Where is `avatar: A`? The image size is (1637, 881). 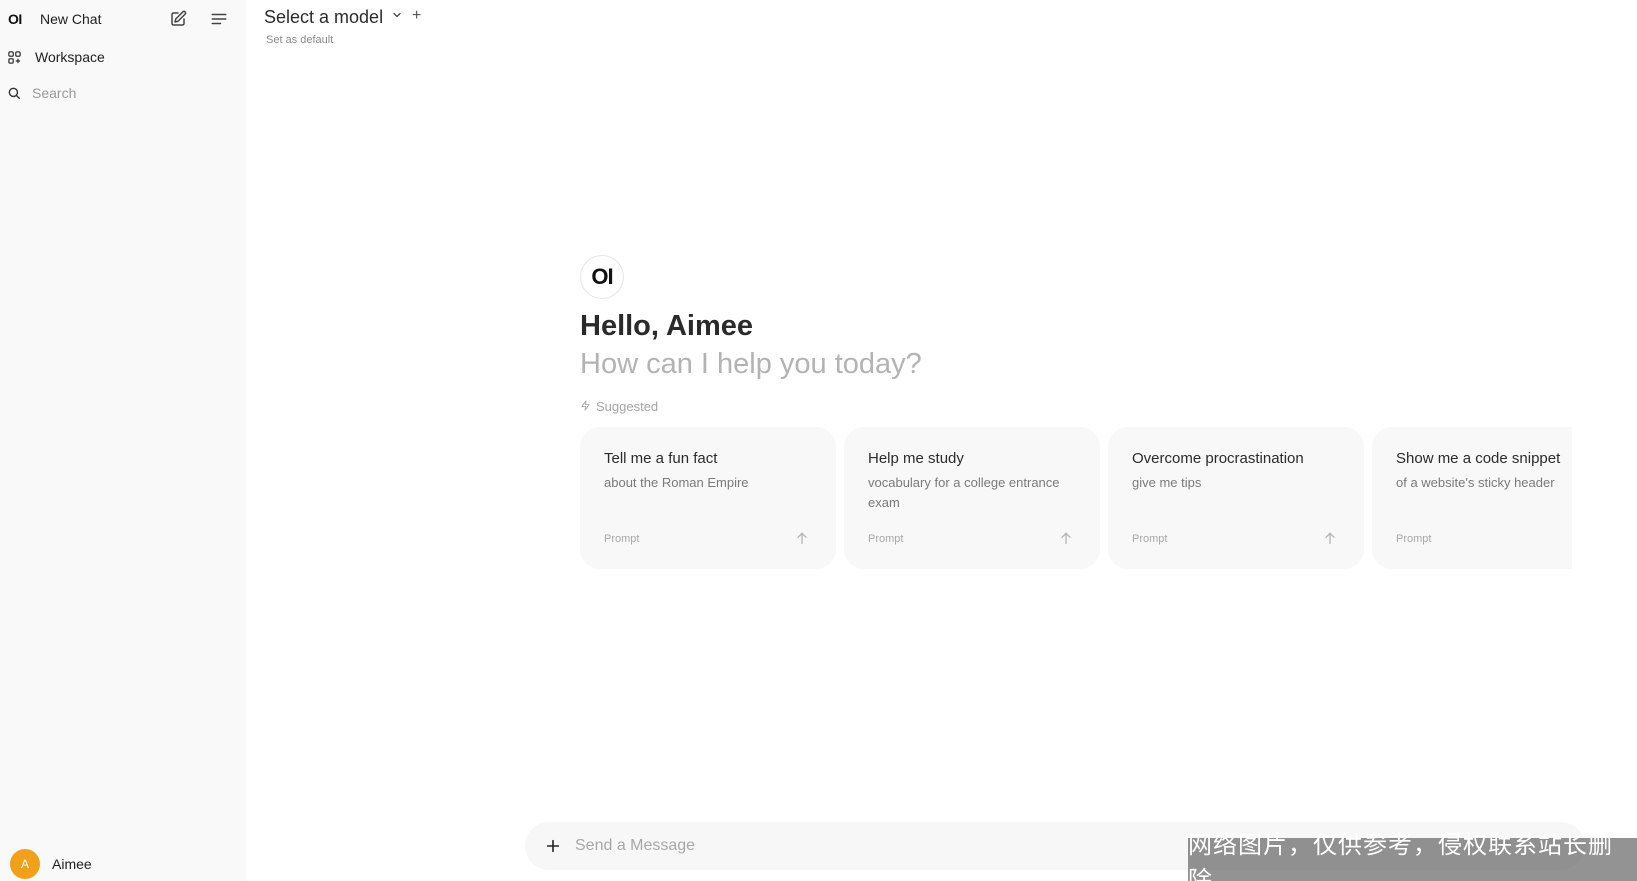
avatar: A is located at coordinates (25, 864).